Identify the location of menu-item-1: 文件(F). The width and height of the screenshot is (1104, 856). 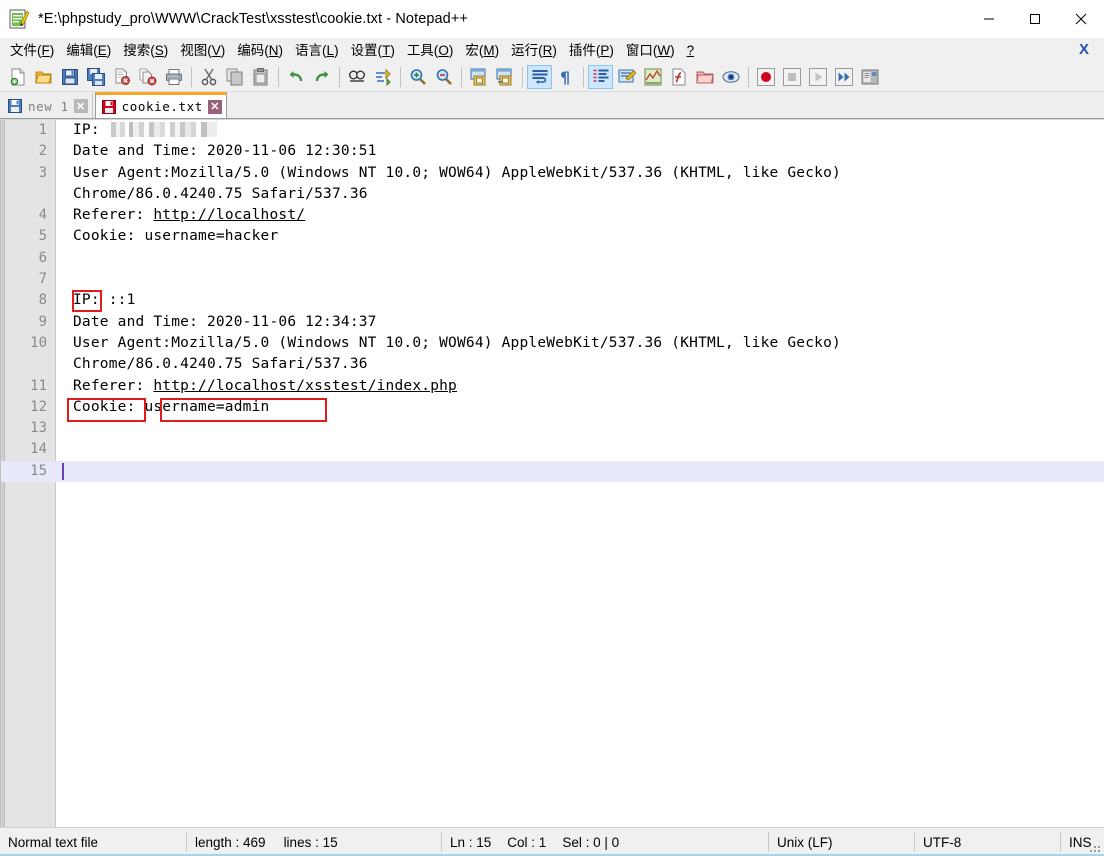
(32, 50).